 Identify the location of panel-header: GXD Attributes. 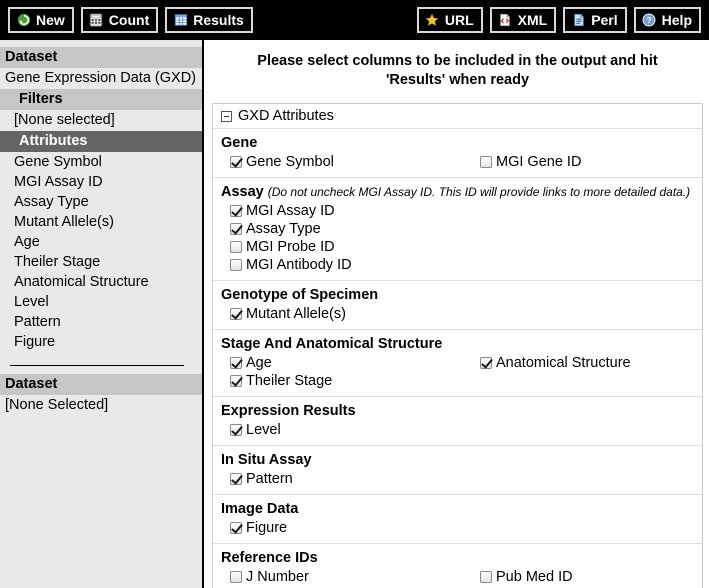
(457, 116).